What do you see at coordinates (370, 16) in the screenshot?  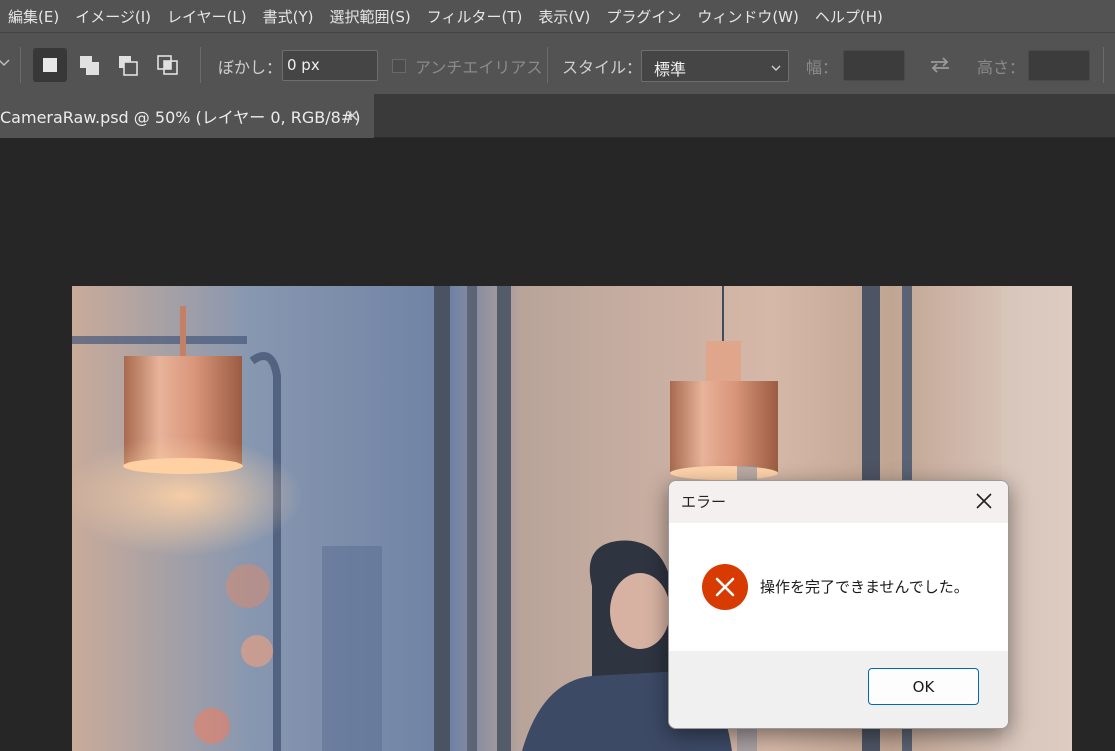 I see `menu-select: 選択範囲(S)` at bounding box center [370, 16].